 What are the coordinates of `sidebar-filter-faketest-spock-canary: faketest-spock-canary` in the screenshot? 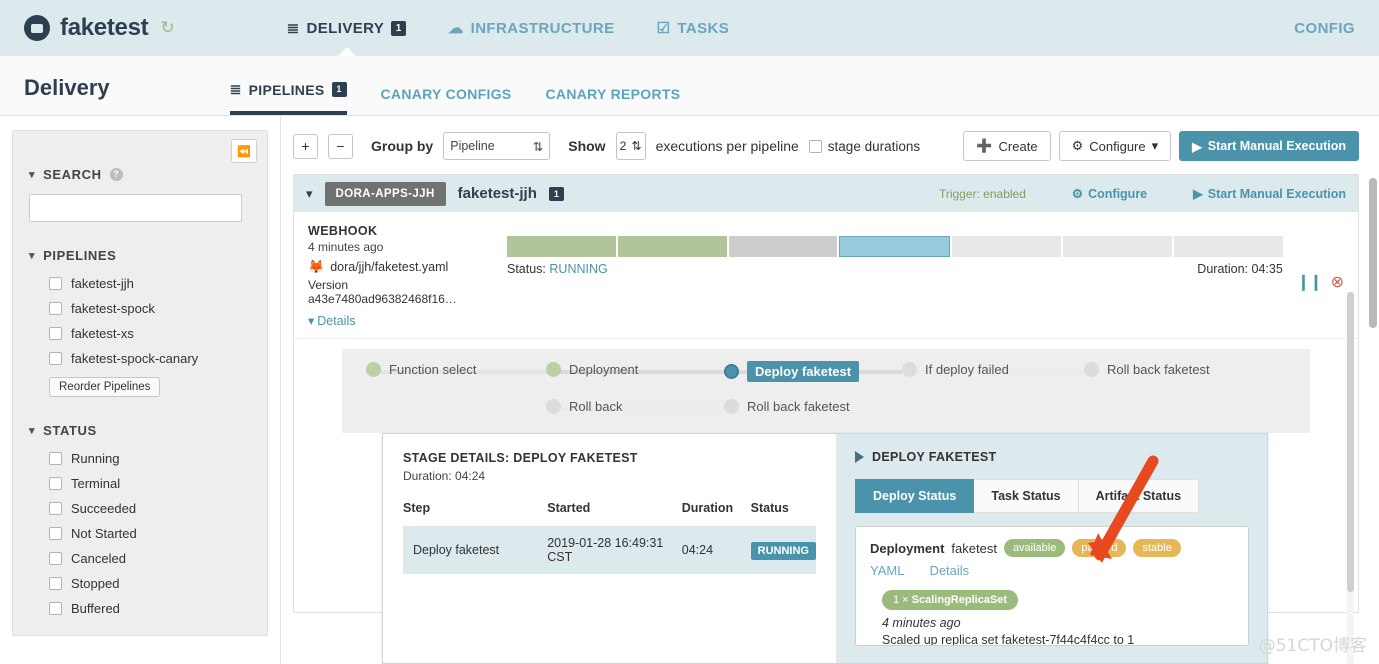 It's located at (151, 358).